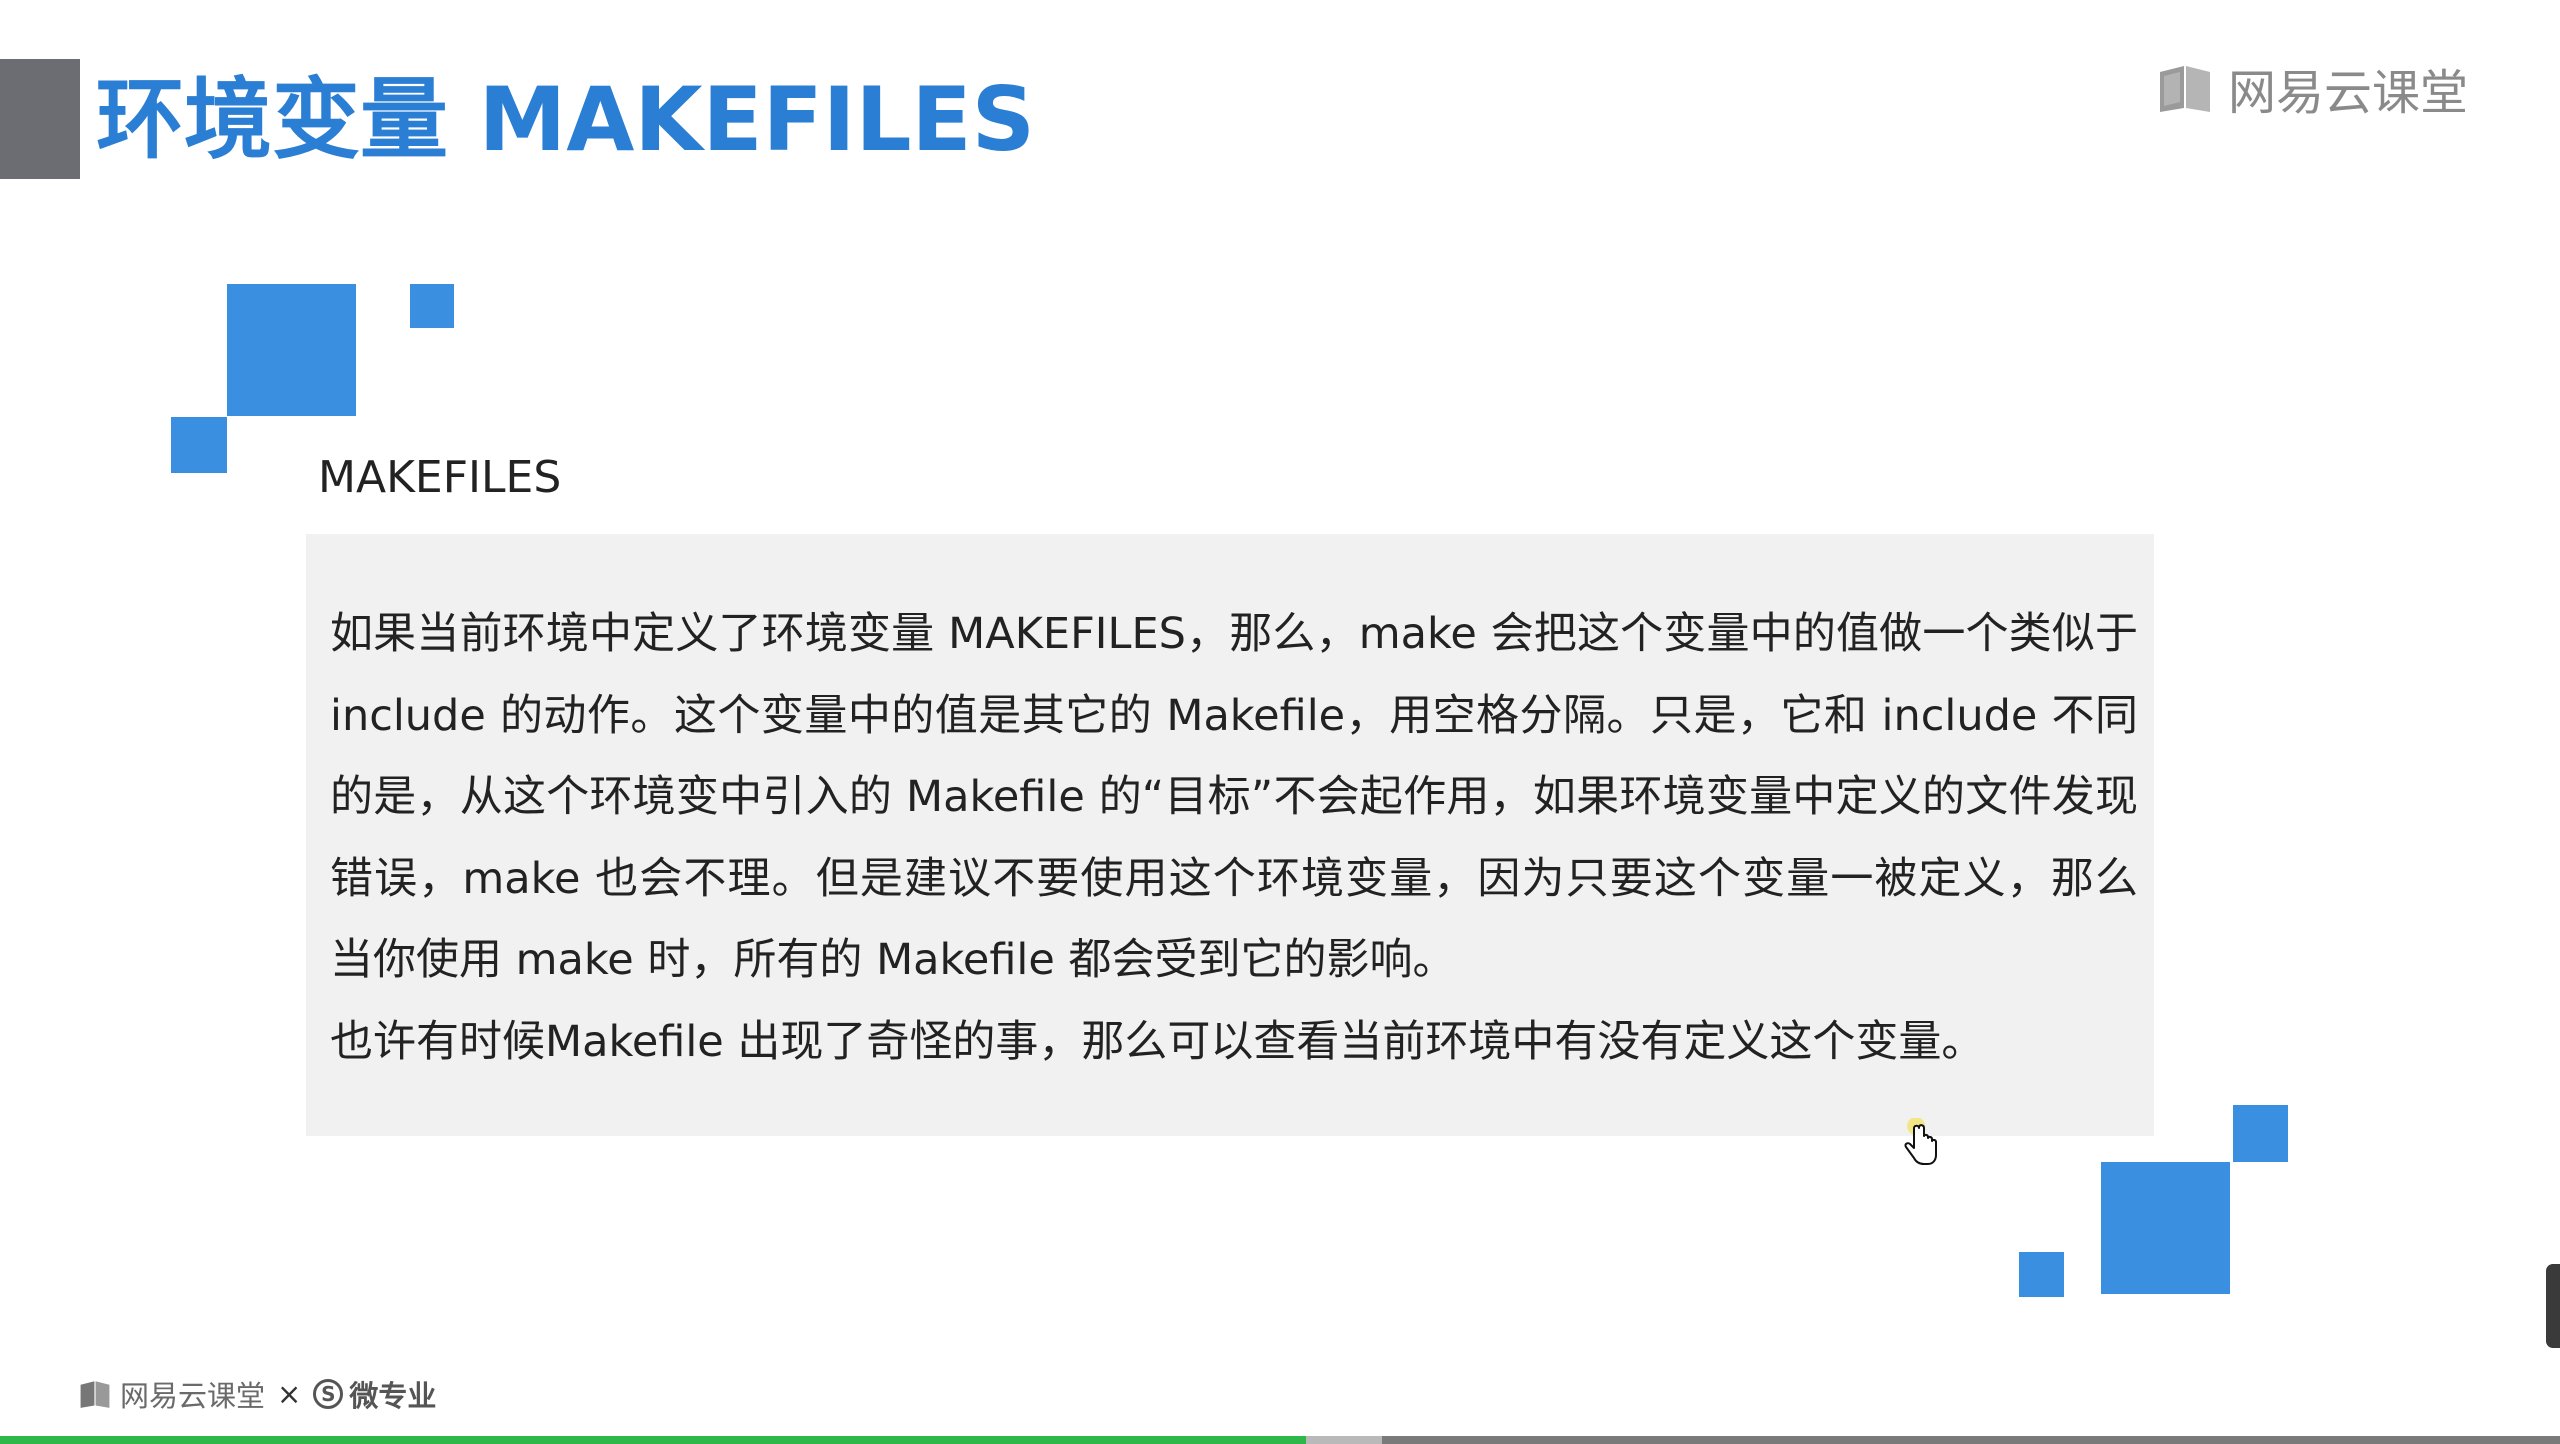  I want to click on section-subtitle: MAKEFILES, so click(440, 477).